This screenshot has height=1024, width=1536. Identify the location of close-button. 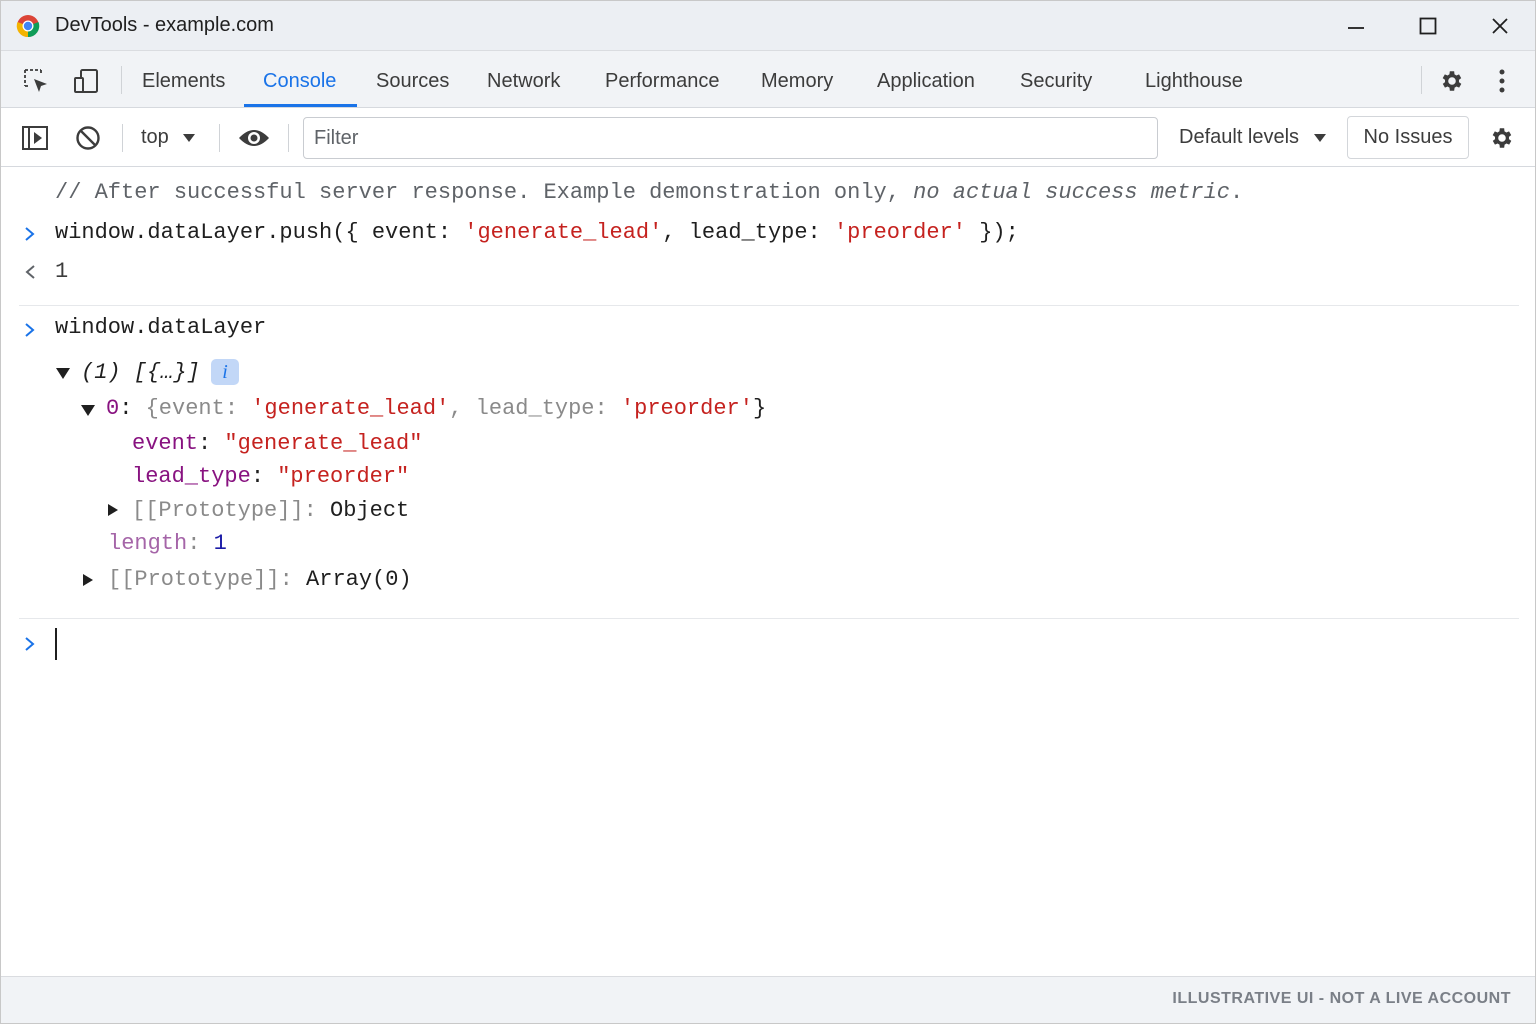
(1500, 26).